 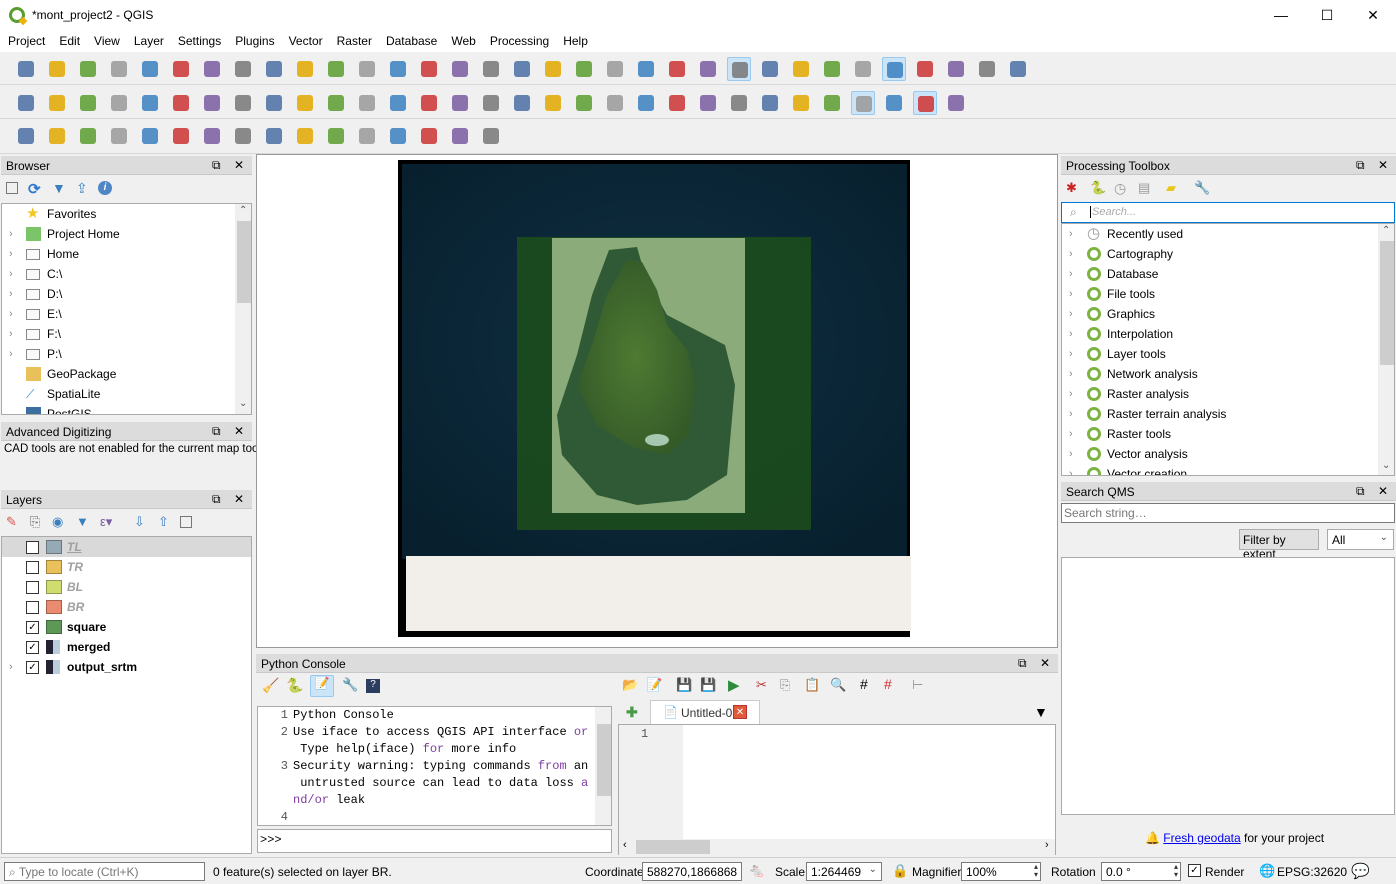 I want to click on copy-icon: ⎘, so click(x=785, y=685).